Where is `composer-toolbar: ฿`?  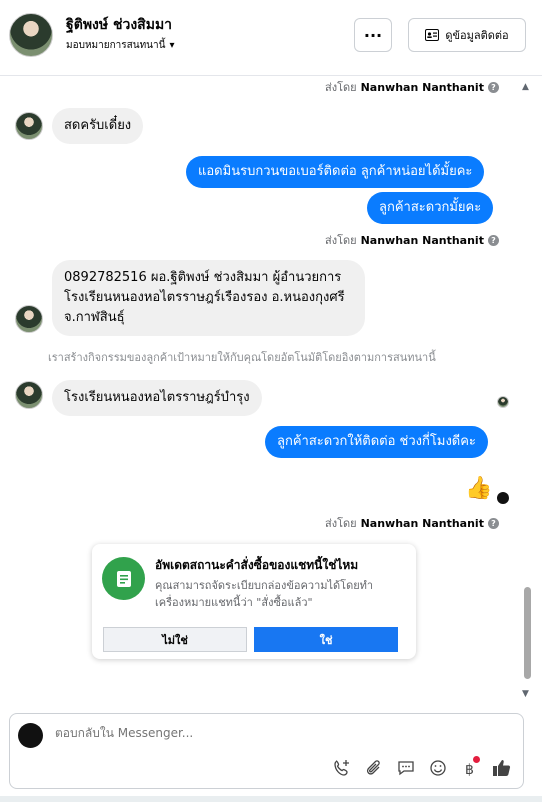 composer-toolbar: ฿ is located at coordinates (422, 767).